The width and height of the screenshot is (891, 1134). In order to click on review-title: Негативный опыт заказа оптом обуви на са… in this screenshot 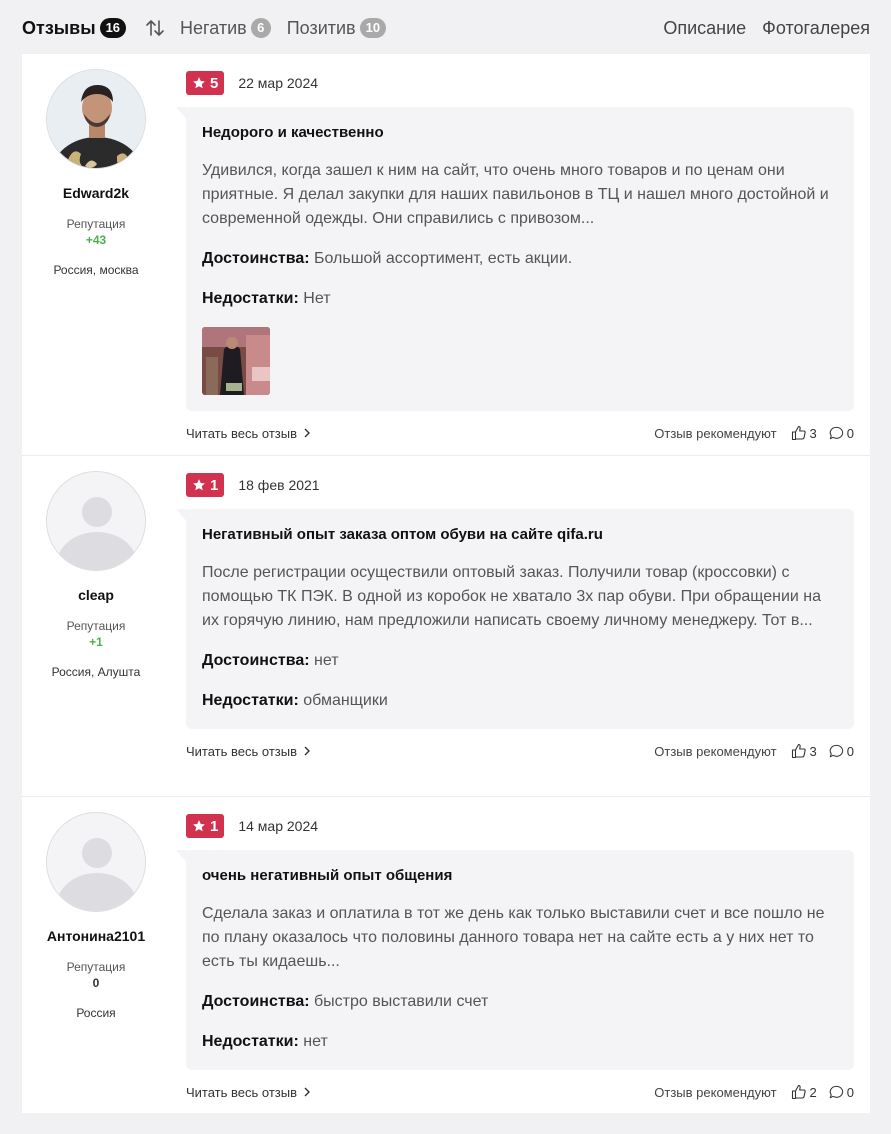, I will do `click(520, 535)`.